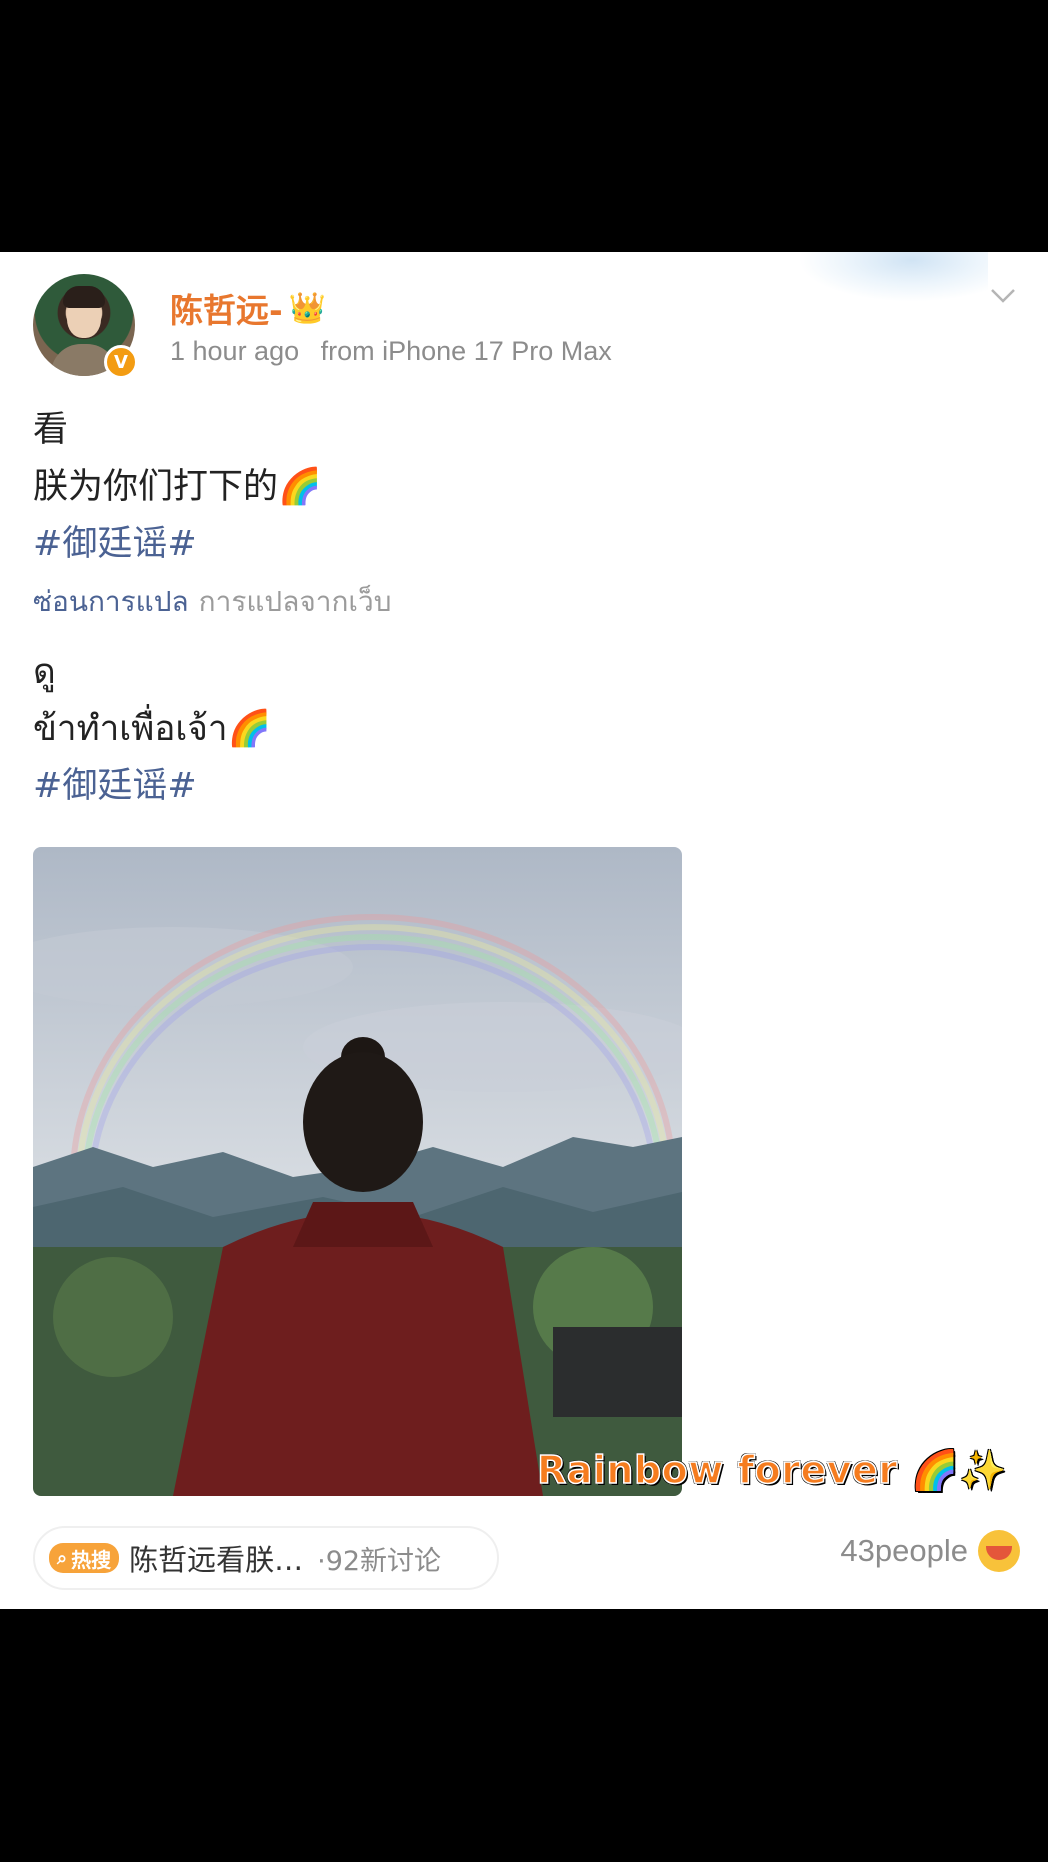  Describe the element at coordinates (379, 1561) in the screenshot. I see `hot-search-count: ·92新讨论` at that location.